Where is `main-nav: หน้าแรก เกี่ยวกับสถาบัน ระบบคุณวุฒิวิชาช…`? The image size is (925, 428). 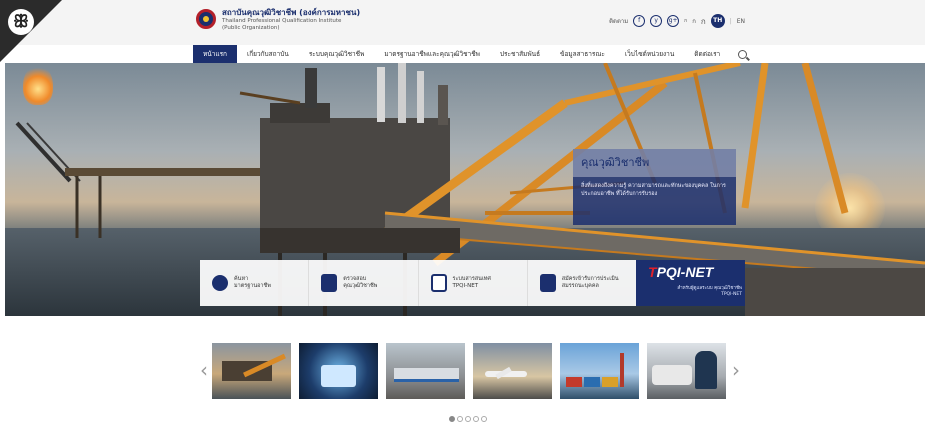 main-nav: หน้าแรก เกี่ยวกับสถาบัน ระบบคุณวุฒิวิชาช… is located at coordinates (470, 54).